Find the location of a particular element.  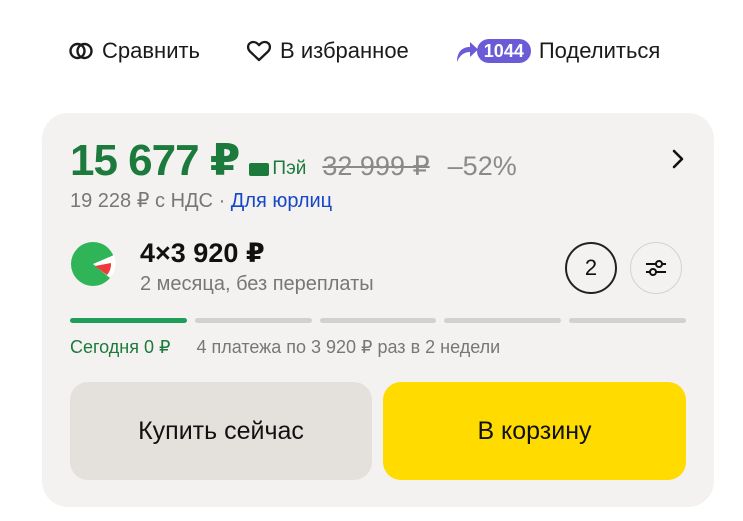

settings-button is located at coordinates (656, 268).